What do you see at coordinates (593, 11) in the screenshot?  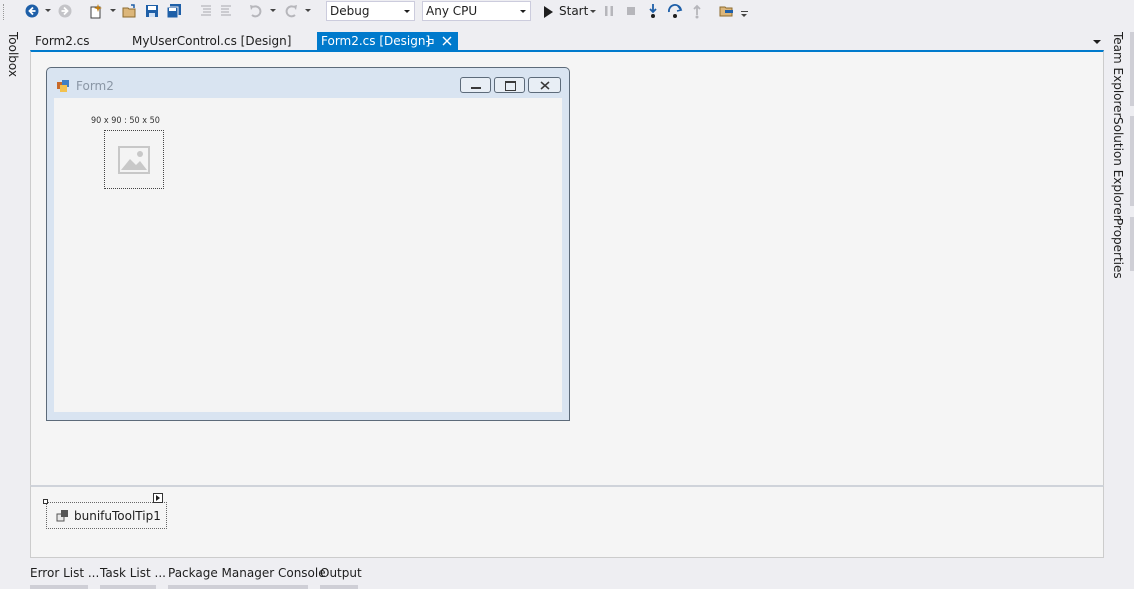 I see `start-dropdown-icon` at bounding box center [593, 11].